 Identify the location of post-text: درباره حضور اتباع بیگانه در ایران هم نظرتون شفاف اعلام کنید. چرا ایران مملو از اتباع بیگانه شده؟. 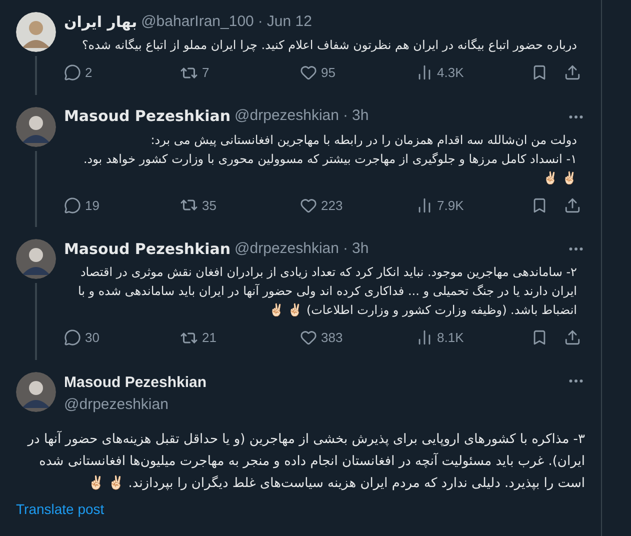
(329, 45).